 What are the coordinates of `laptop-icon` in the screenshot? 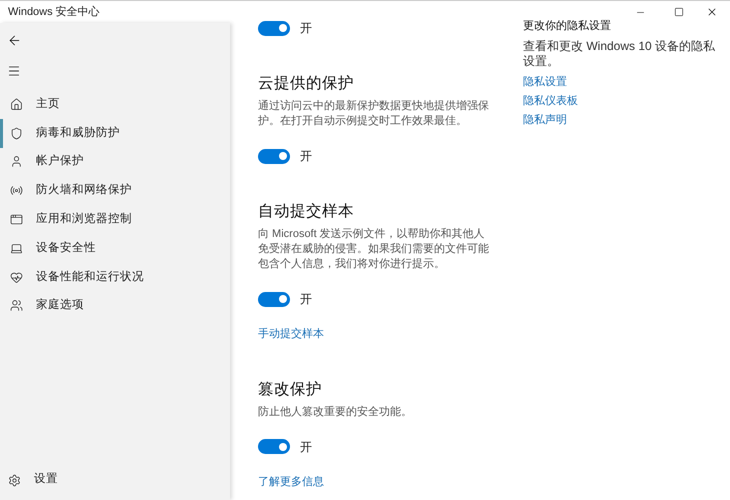 It's located at (16, 248).